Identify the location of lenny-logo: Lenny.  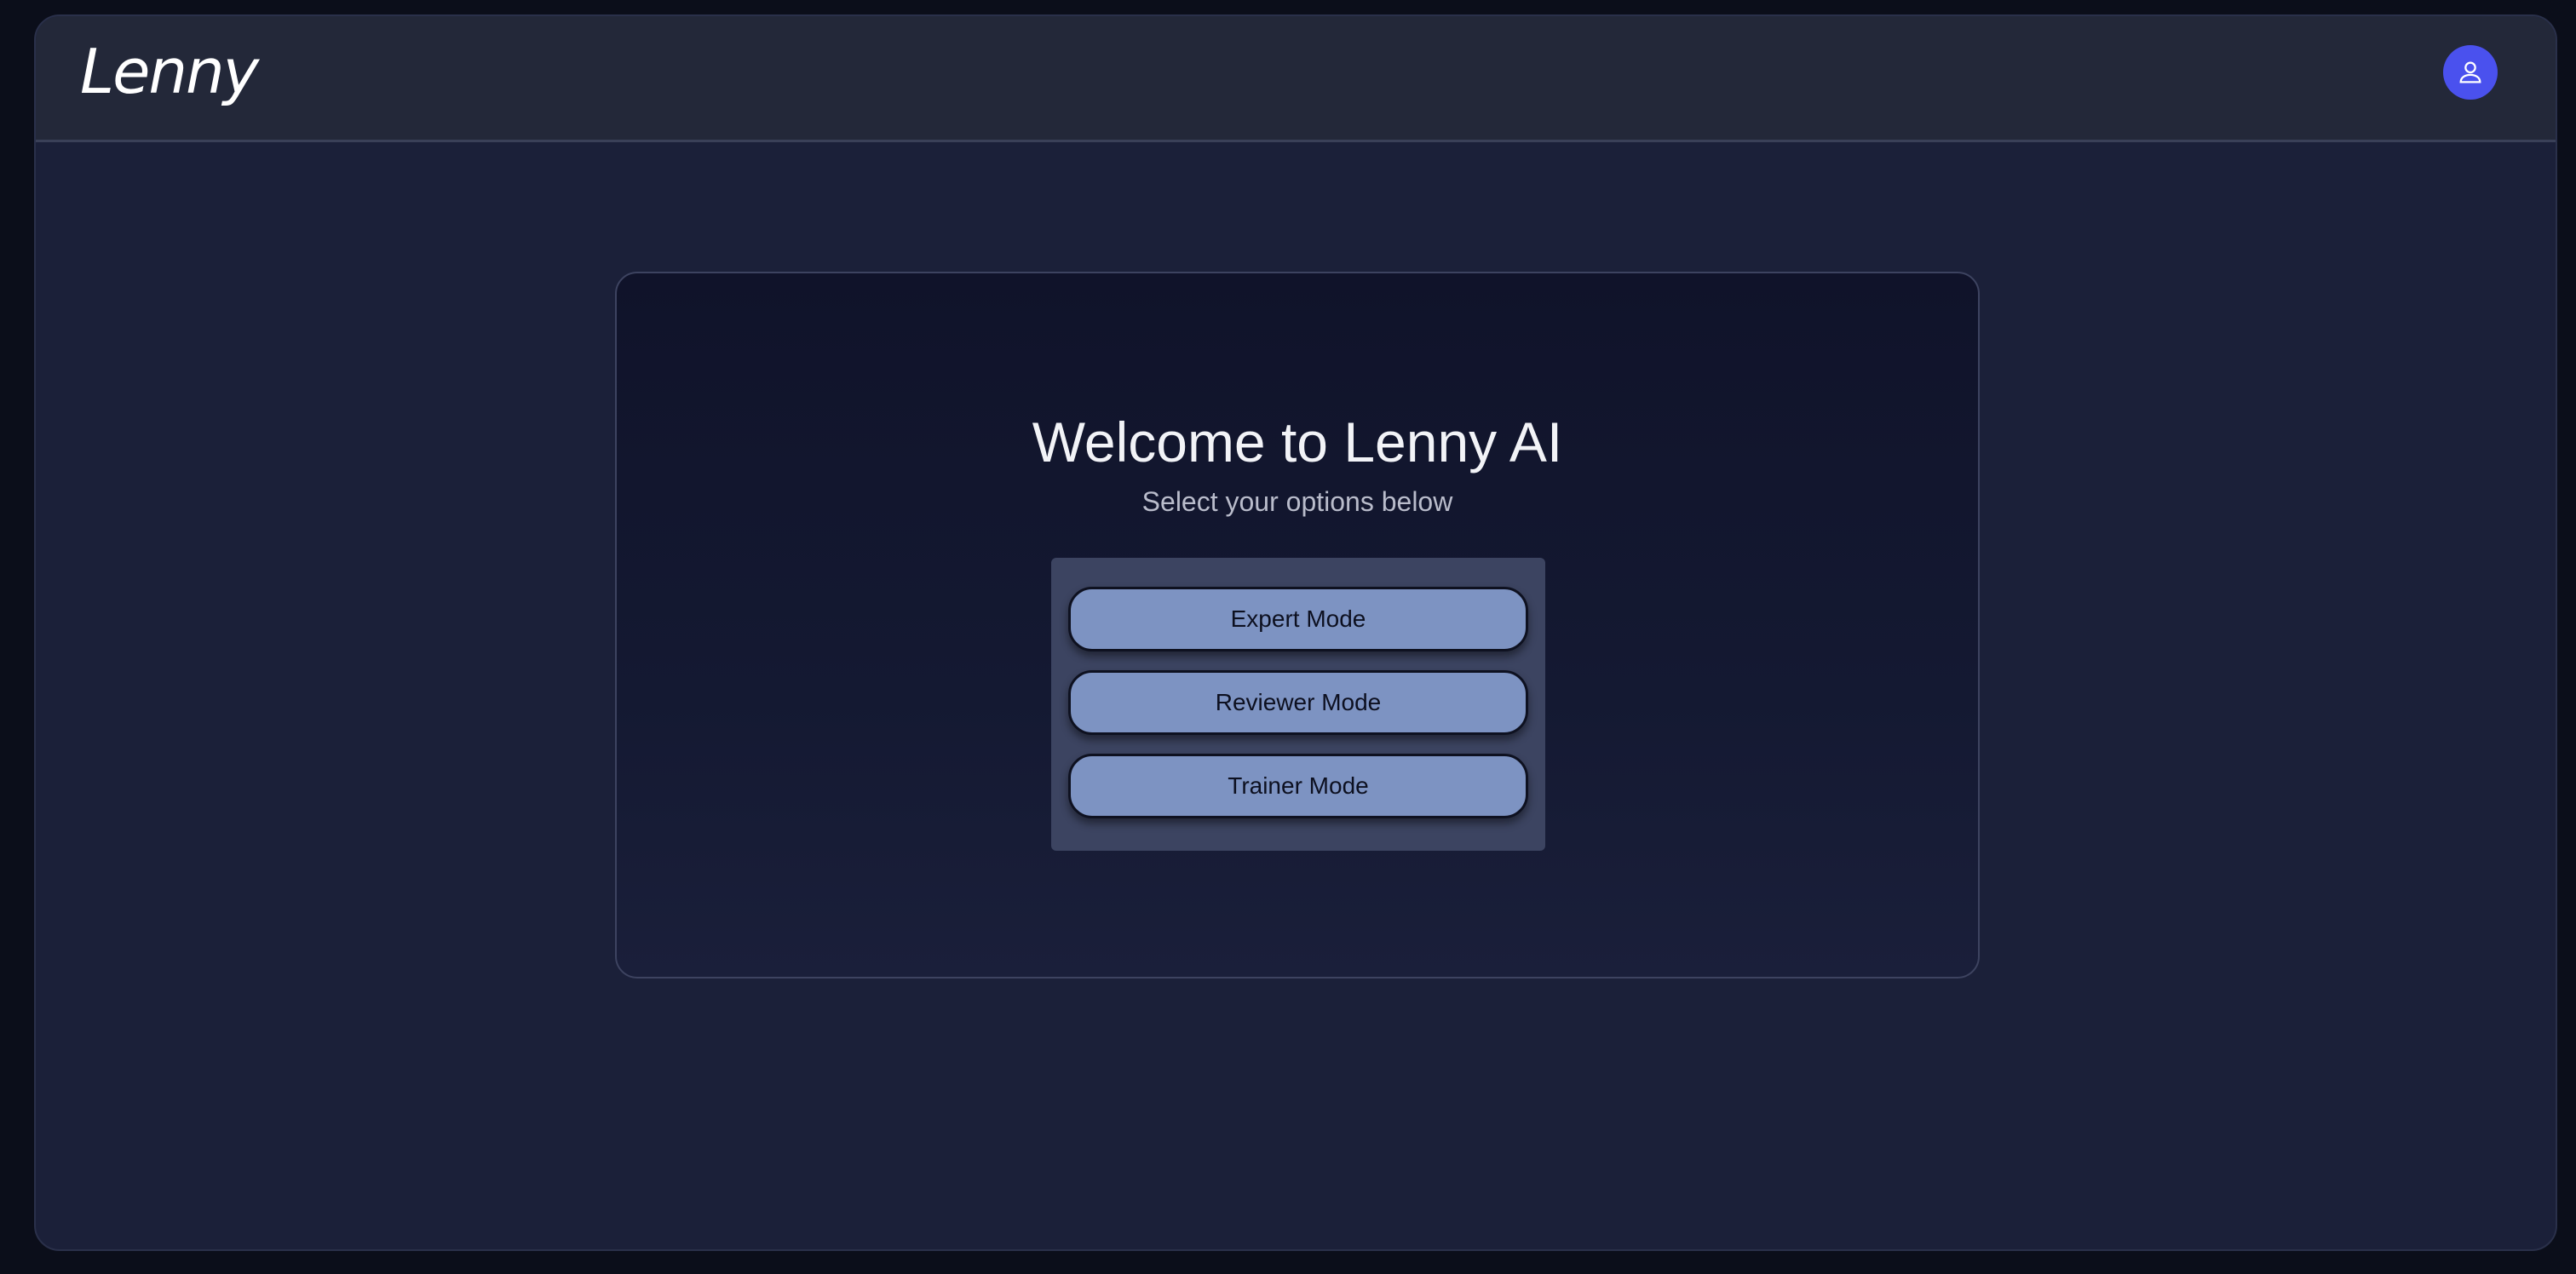
(174, 81).